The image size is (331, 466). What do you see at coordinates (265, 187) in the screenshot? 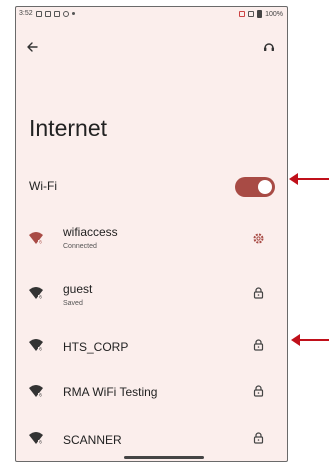
I see `toggle-knob` at bounding box center [265, 187].